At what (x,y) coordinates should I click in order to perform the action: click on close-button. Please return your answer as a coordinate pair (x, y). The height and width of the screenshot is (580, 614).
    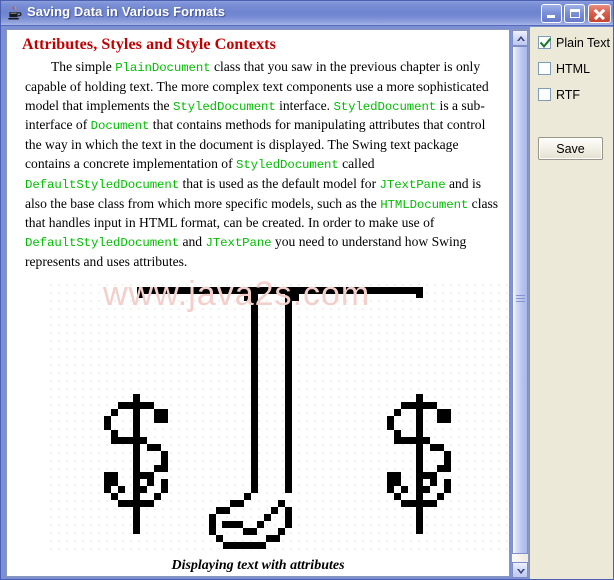
    Looking at the image, I should click on (599, 13).